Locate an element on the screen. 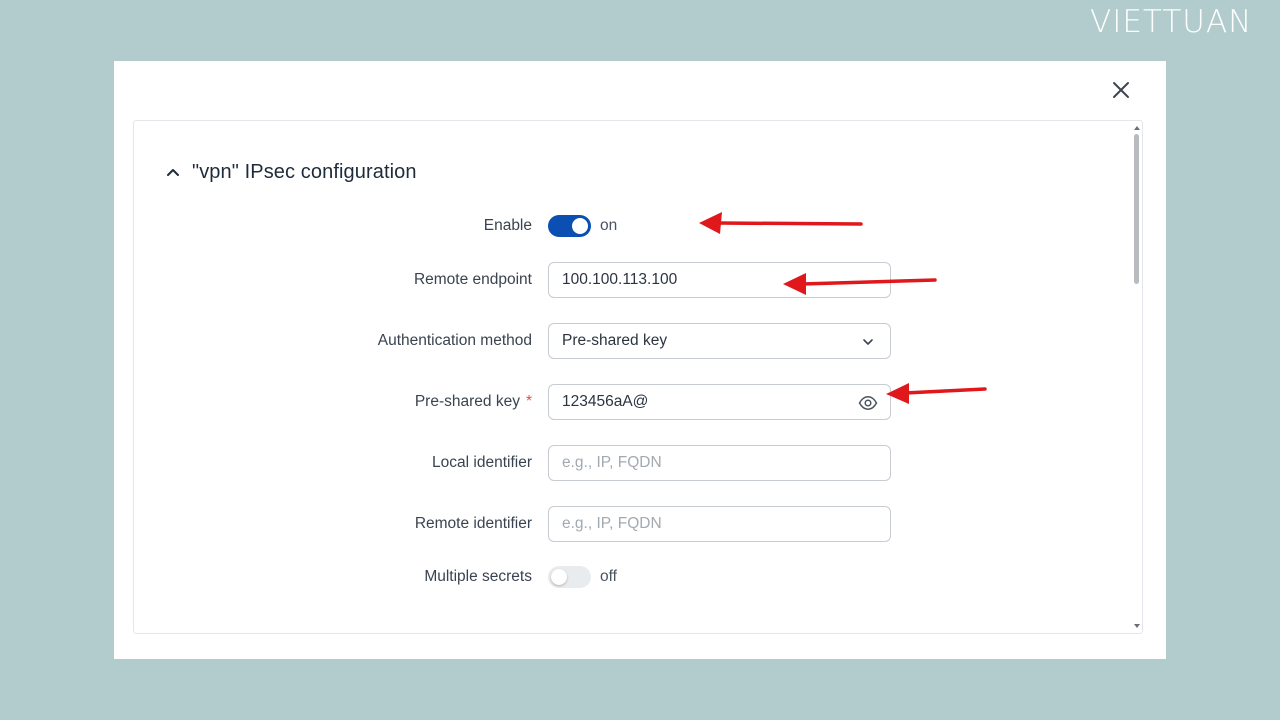 The width and height of the screenshot is (1280, 720). auth-method-value: Pre-shared key is located at coordinates (615, 340).